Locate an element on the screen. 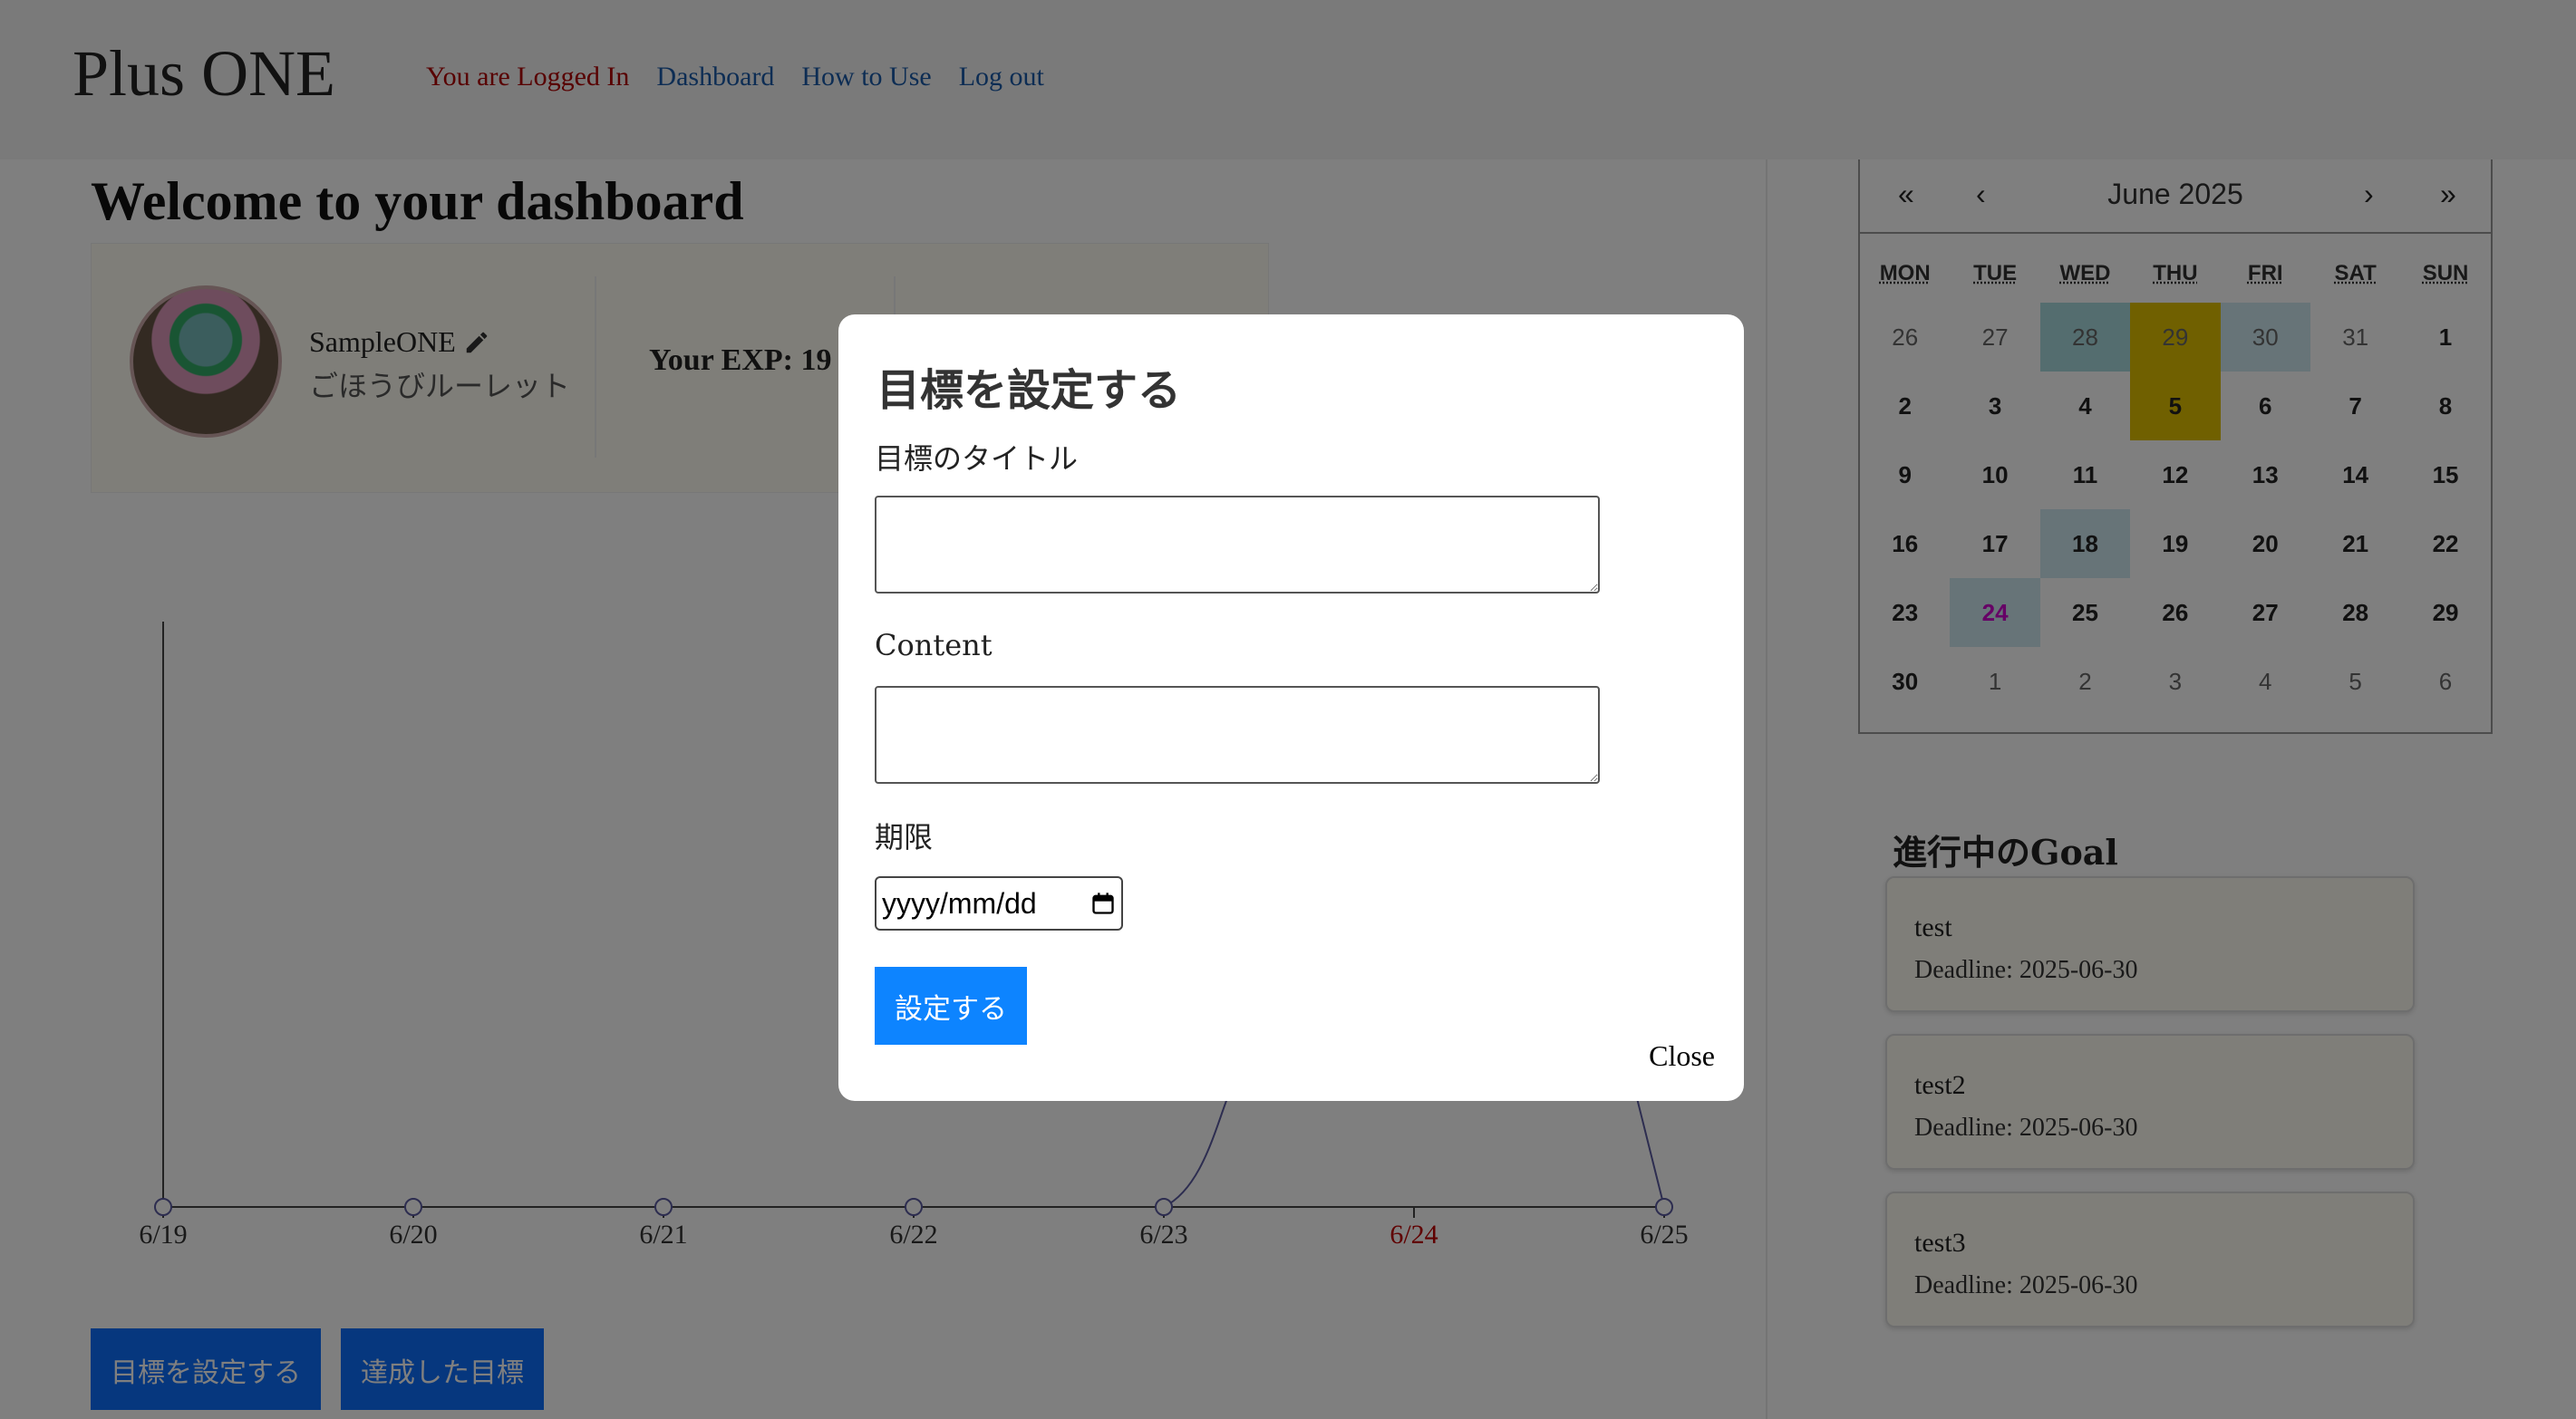  goal-title-input is located at coordinates (1237, 545).